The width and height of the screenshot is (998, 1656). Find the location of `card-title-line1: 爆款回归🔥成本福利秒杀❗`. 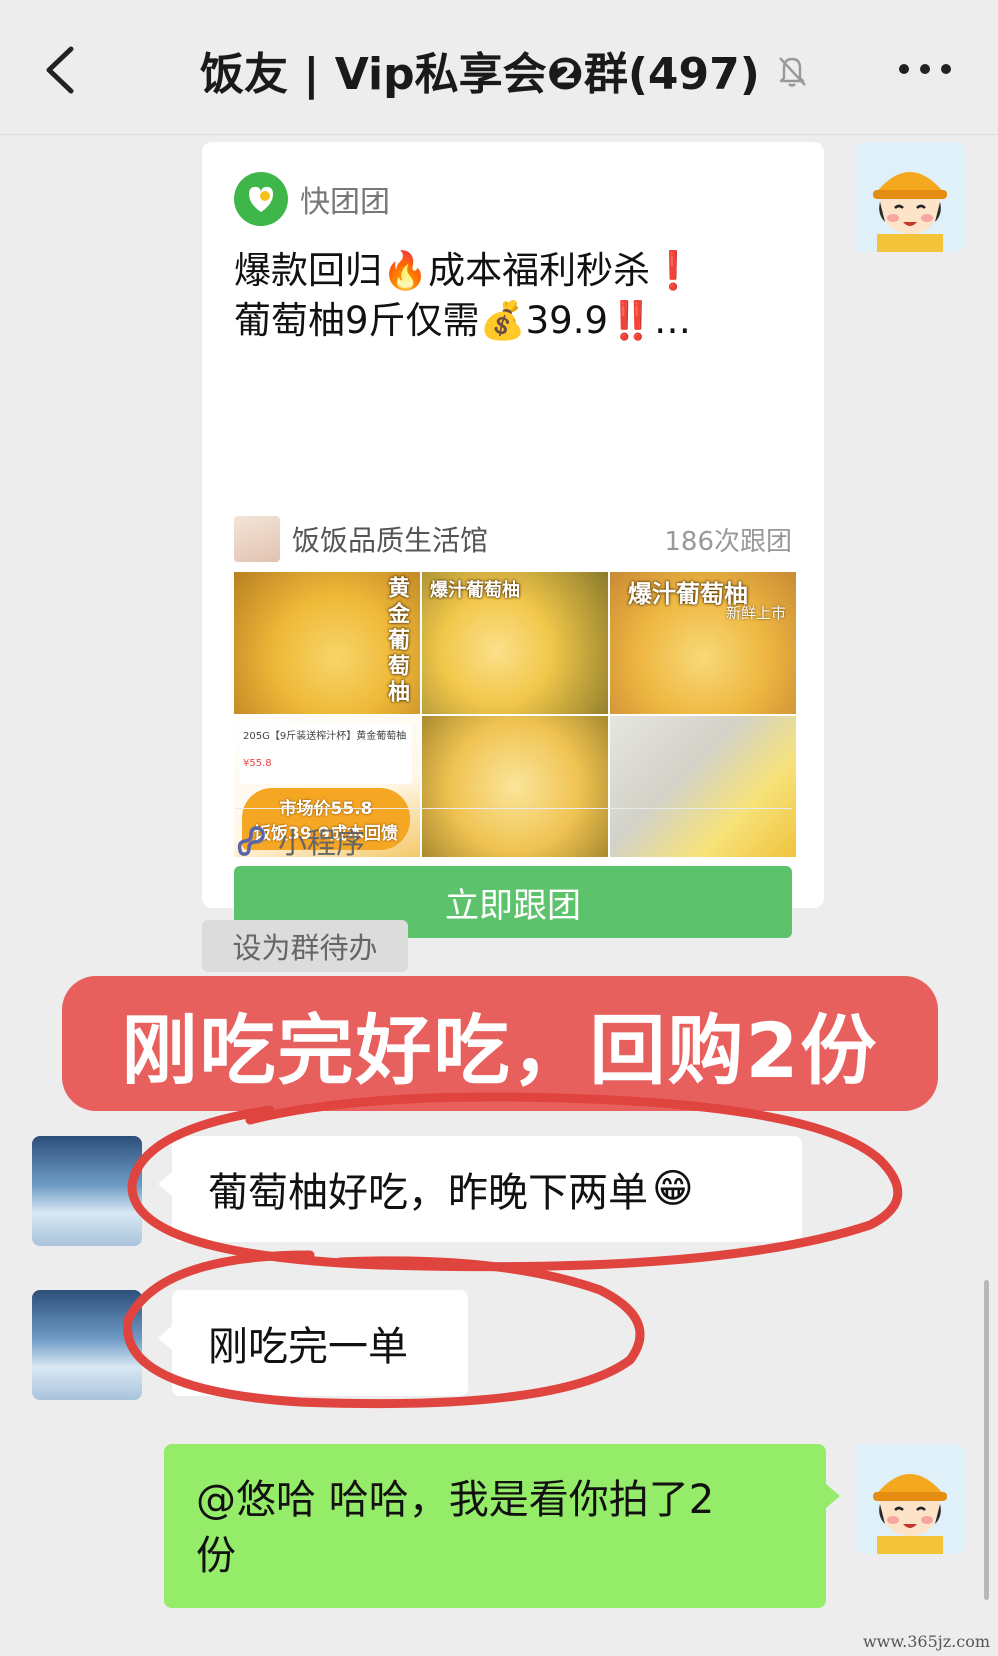

card-title-line1: 爆款回归🔥成本福利秒杀❗ is located at coordinates (465, 270).